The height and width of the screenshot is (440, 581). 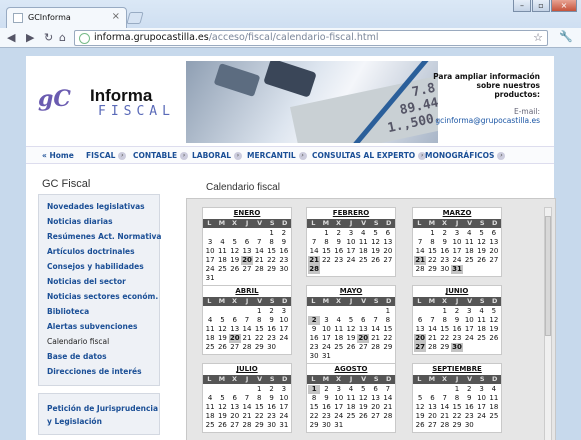 I want to click on calendar-day: 18, so click(x=469, y=251).